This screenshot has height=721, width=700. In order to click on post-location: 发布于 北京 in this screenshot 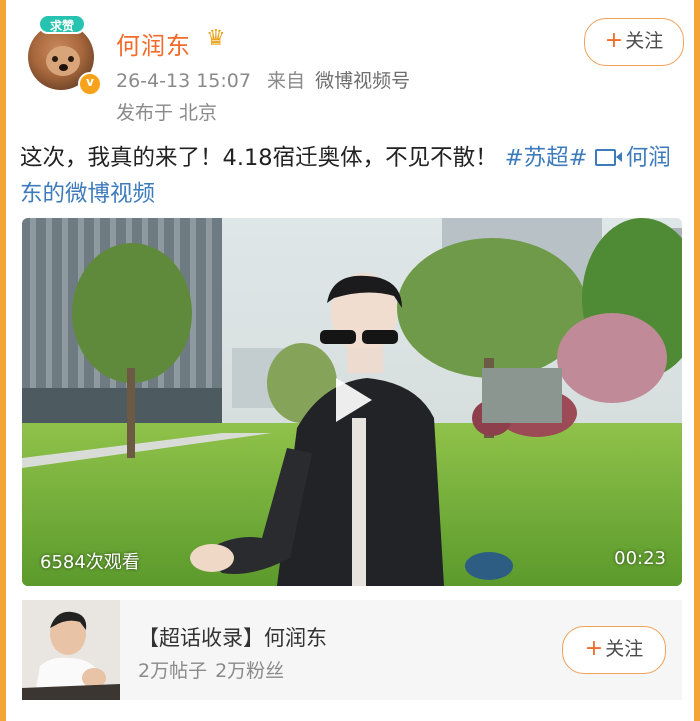, I will do `click(167, 113)`.